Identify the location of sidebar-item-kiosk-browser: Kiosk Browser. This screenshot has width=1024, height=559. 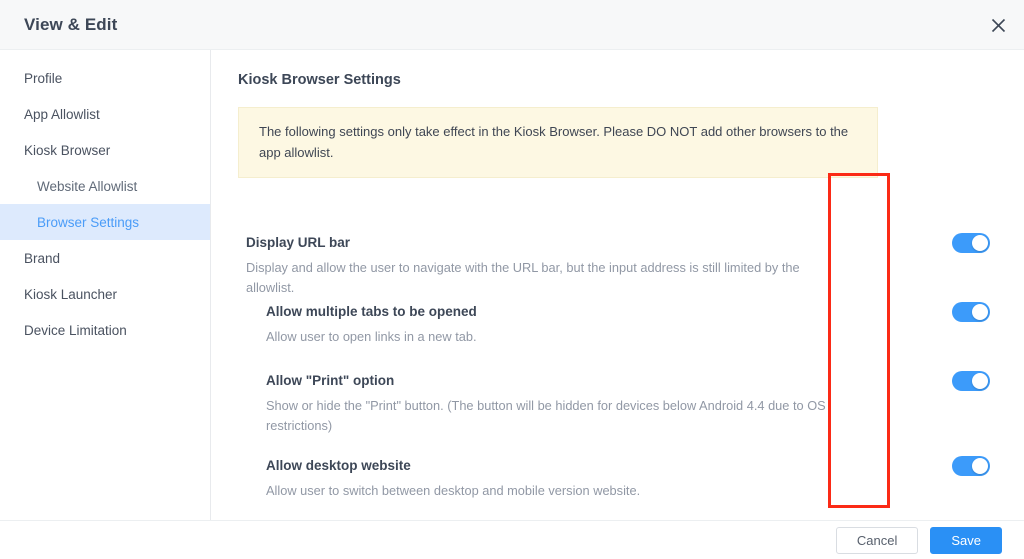
(105, 150).